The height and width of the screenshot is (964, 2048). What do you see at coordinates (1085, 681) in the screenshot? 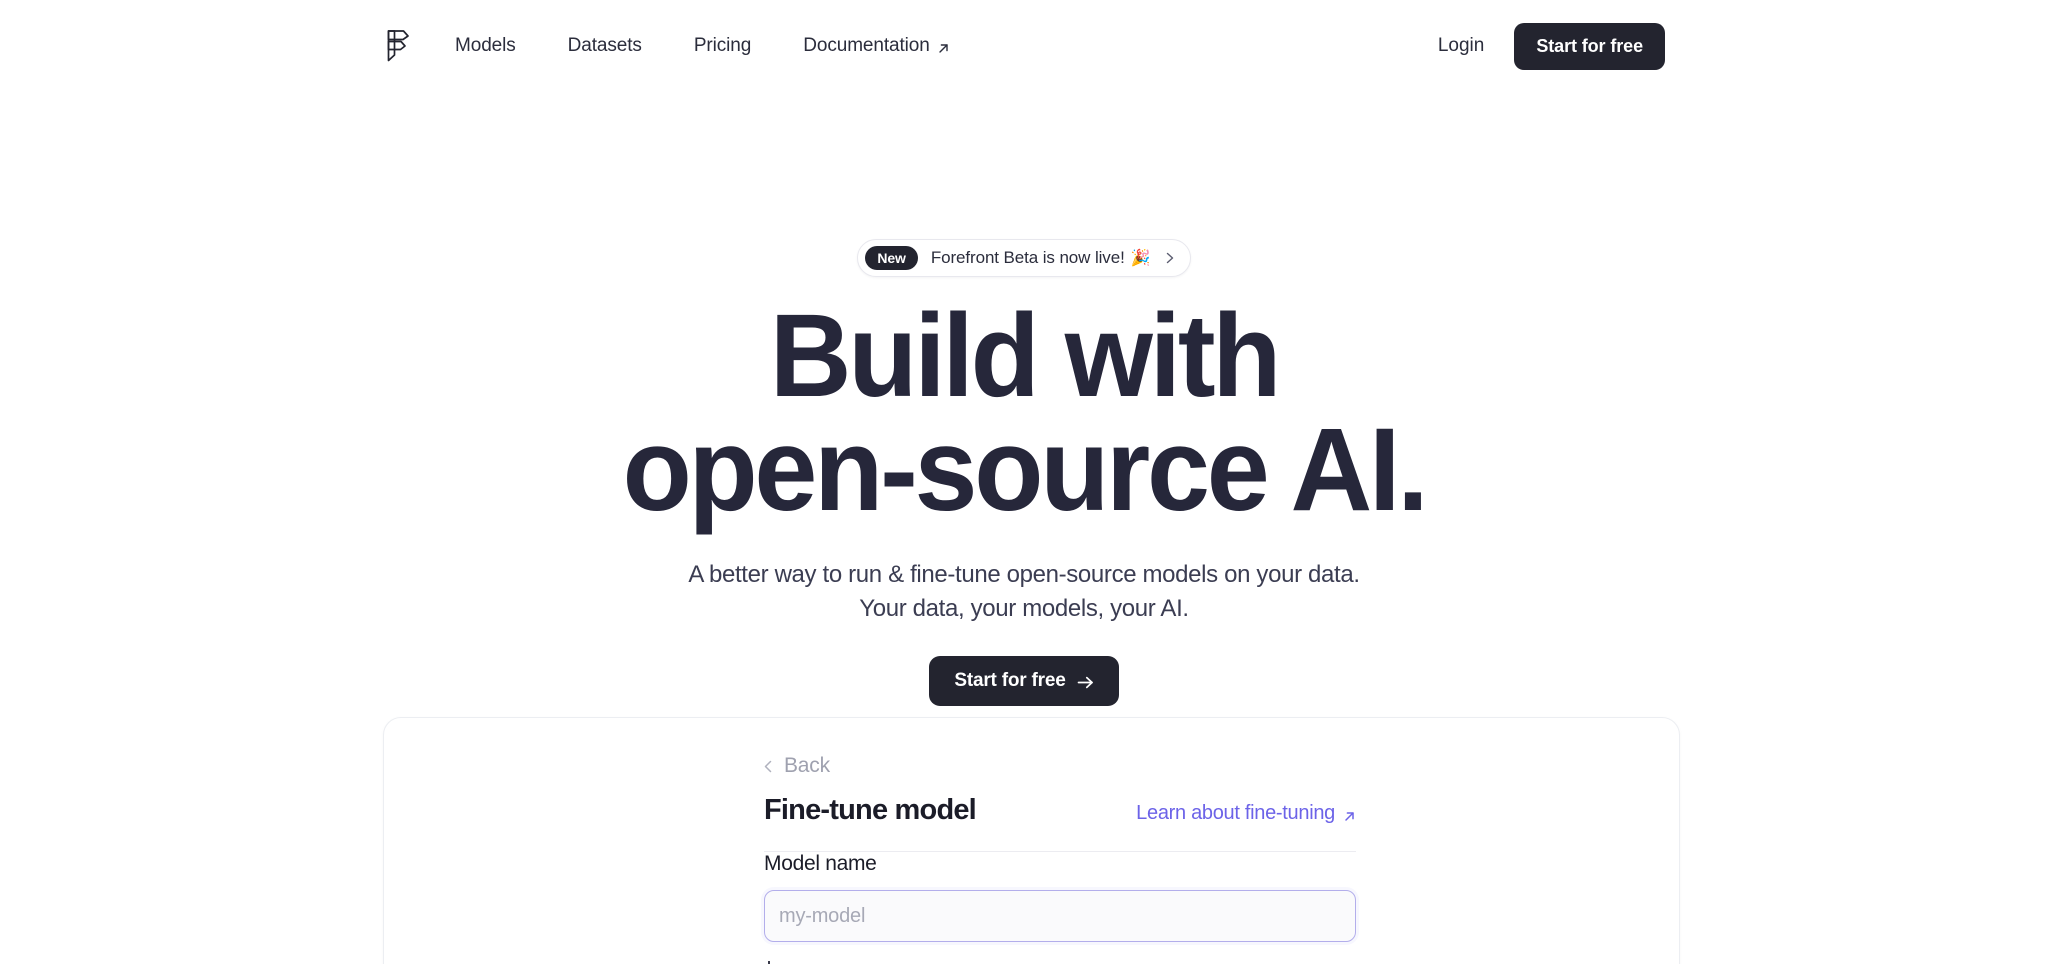
I see `arrow-right-icon` at bounding box center [1085, 681].